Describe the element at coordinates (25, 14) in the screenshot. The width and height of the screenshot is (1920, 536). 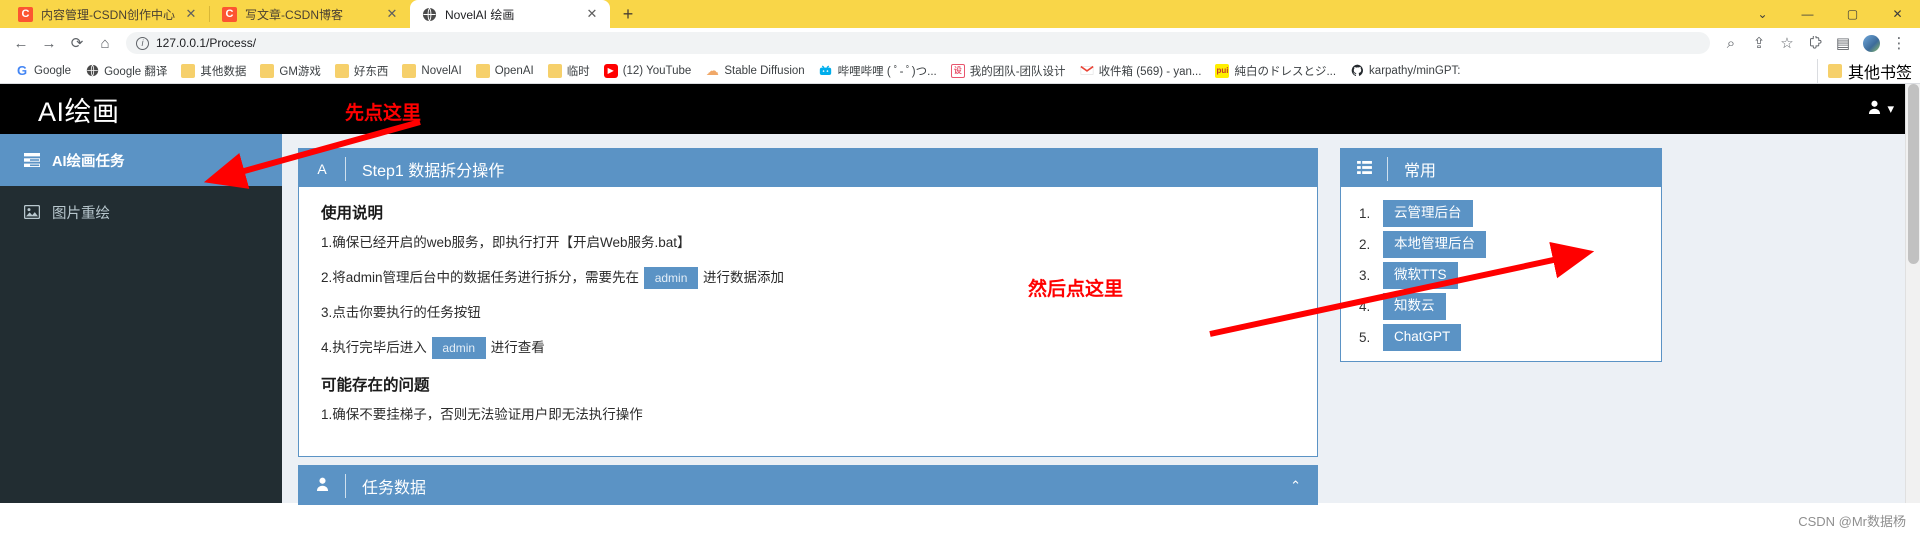
I see `csdn-icon: C` at that location.